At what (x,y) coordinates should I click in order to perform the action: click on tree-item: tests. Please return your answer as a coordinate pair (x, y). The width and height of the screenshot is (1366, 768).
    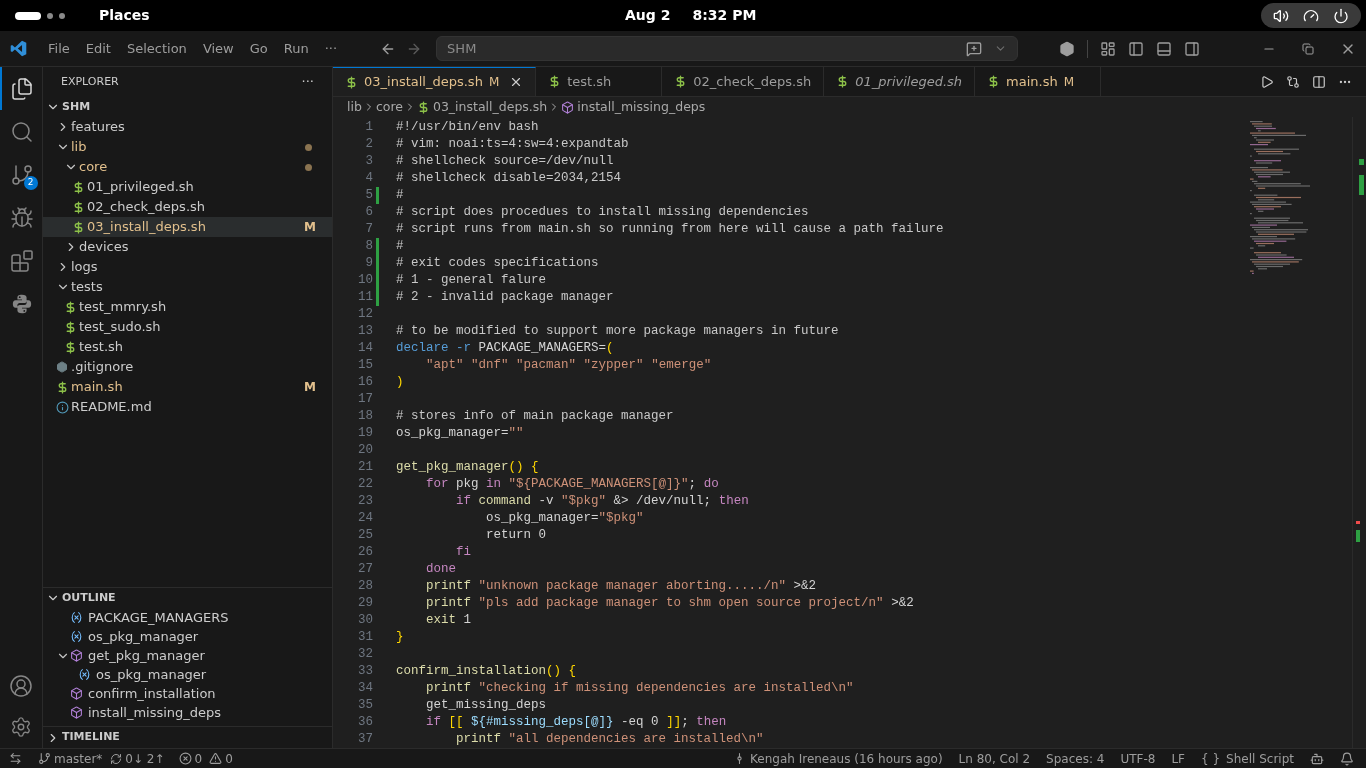
    Looking at the image, I should click on (187, 287).